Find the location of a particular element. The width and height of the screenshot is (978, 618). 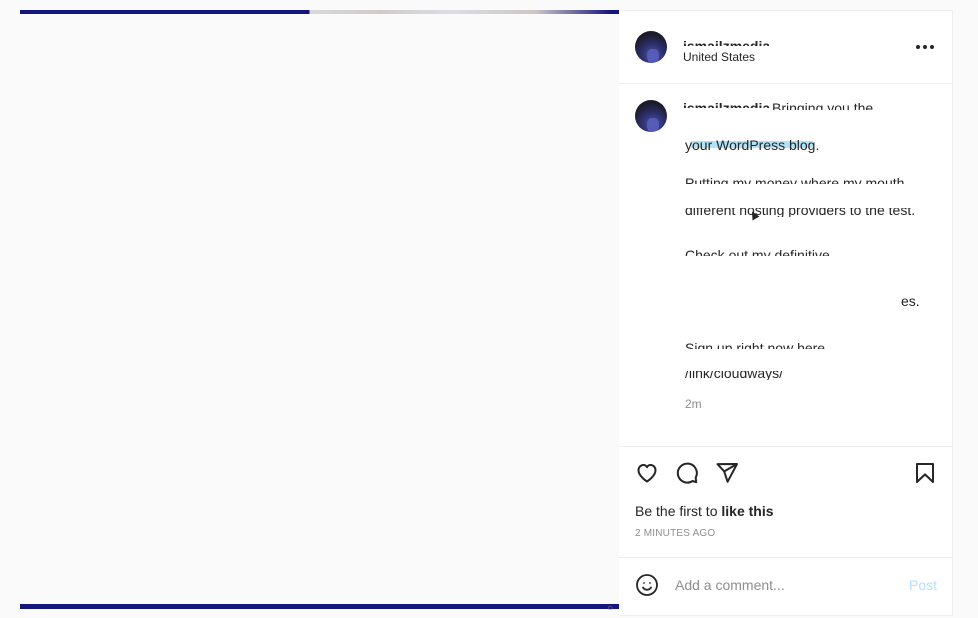

caption-line: Sign up right now here is located at coordinates (755, 345).